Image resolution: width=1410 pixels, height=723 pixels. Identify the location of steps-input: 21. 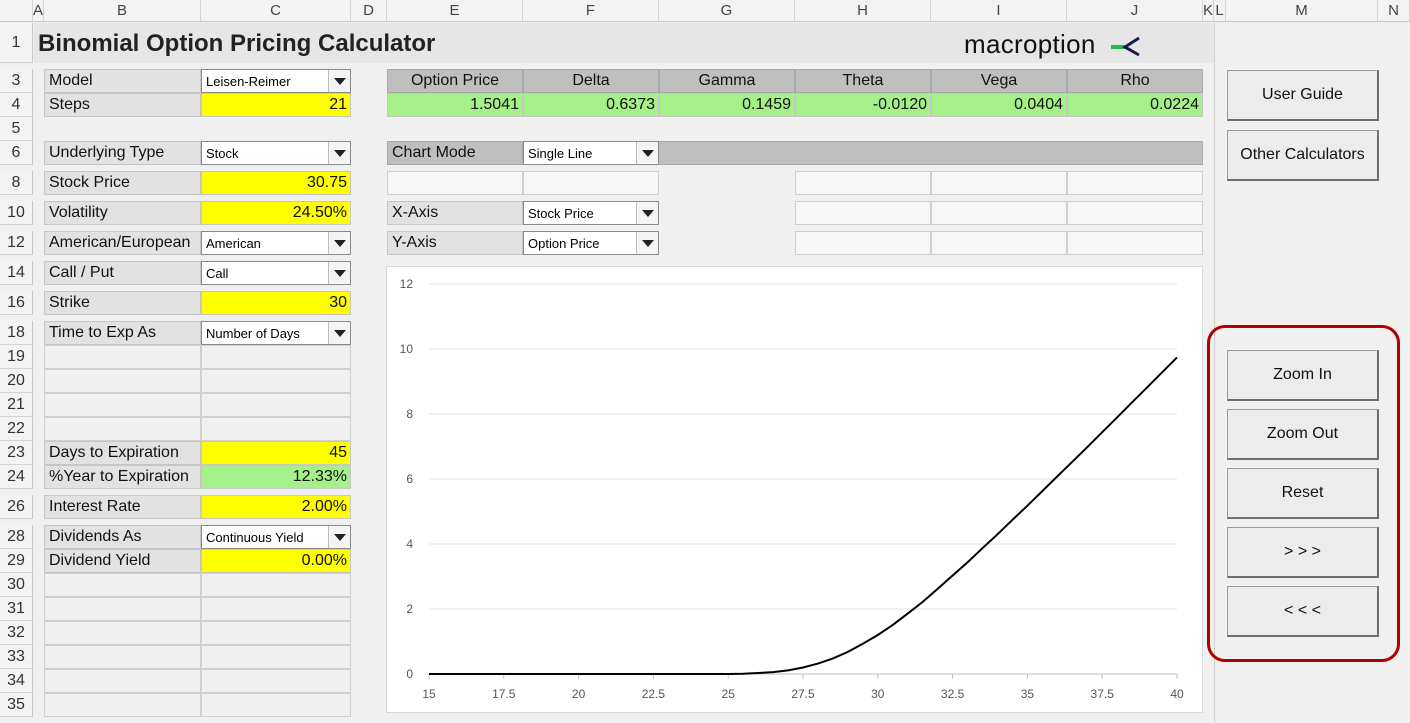
(276, 105).